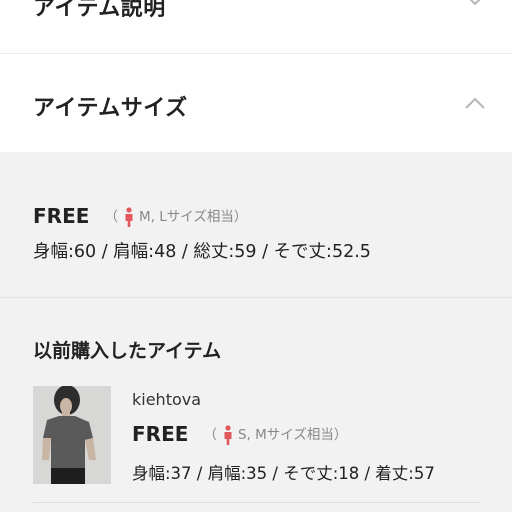  What do you see at coordinates (256, 27) in the screenshot?
I see `item-description-header: アイテム説明` at bounding box center [256, 27].